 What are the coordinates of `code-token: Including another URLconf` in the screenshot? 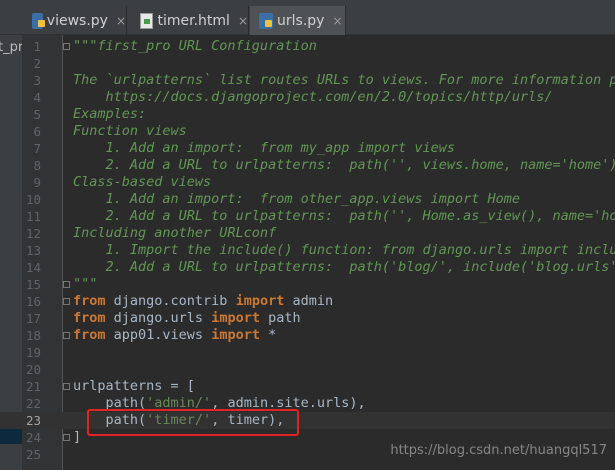 It's located at (175, 233).